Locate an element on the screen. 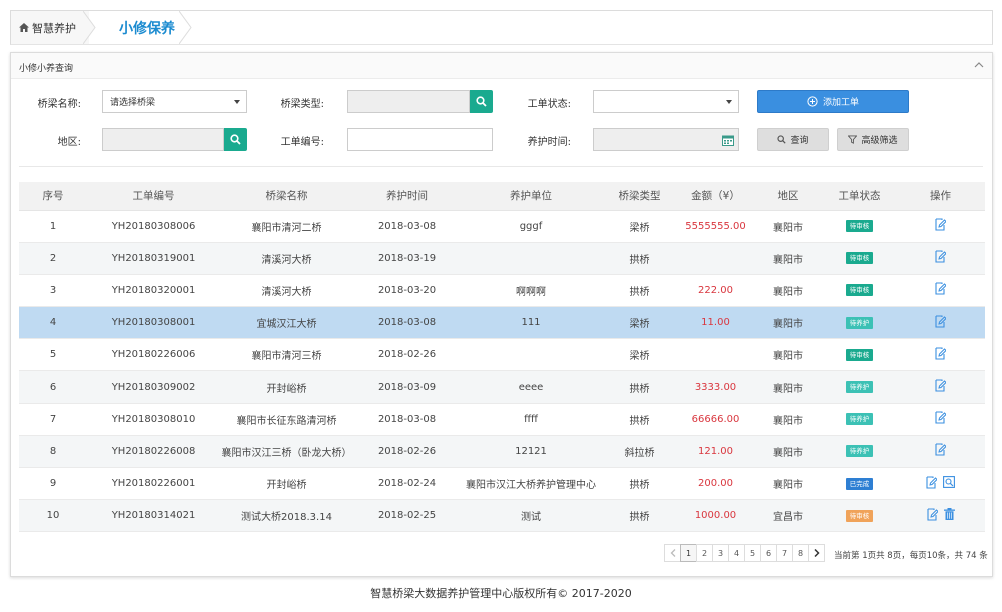 This screenshot has height=612, width=1002. maint-time-input is located at coordinates (666, 139).